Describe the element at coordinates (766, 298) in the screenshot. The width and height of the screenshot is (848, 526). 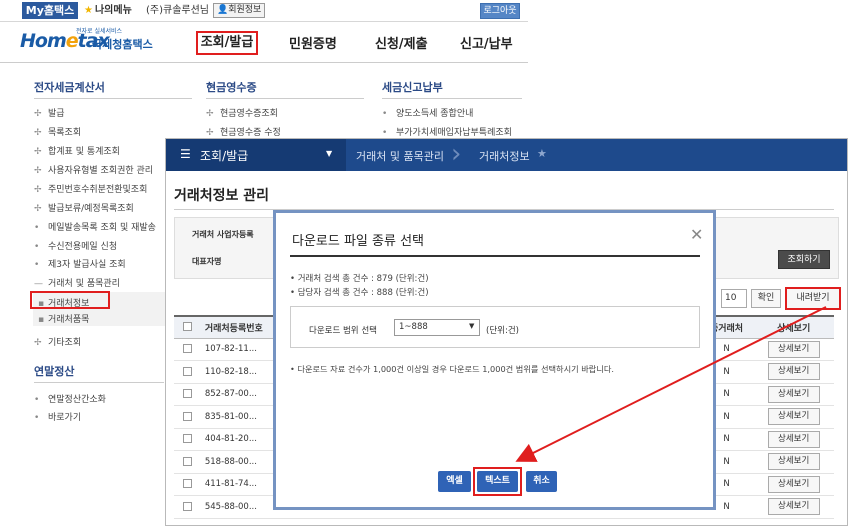
I see `confirm-button: 확인` at that location.